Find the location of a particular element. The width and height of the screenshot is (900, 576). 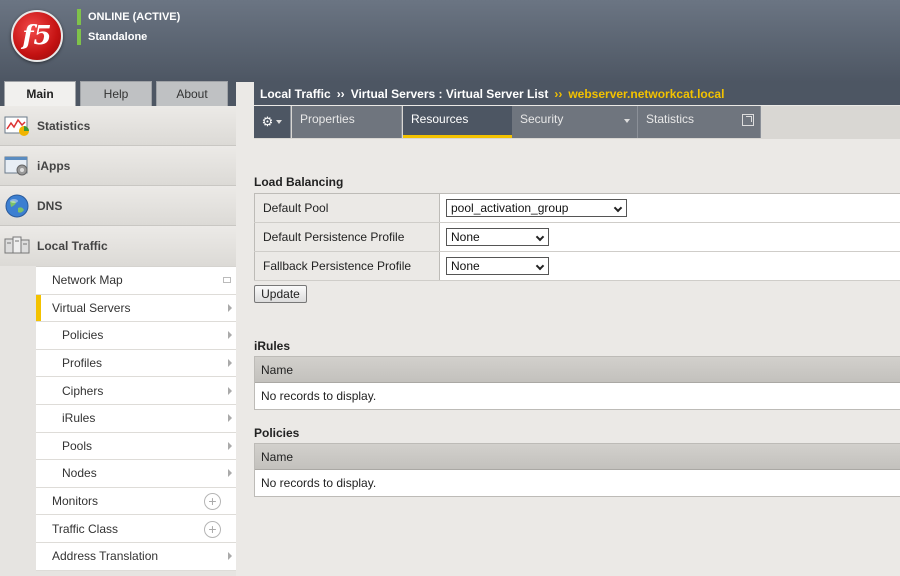

system-status: ONLINE (ACTIVE) Standalone is located at coordinates (128, 29).